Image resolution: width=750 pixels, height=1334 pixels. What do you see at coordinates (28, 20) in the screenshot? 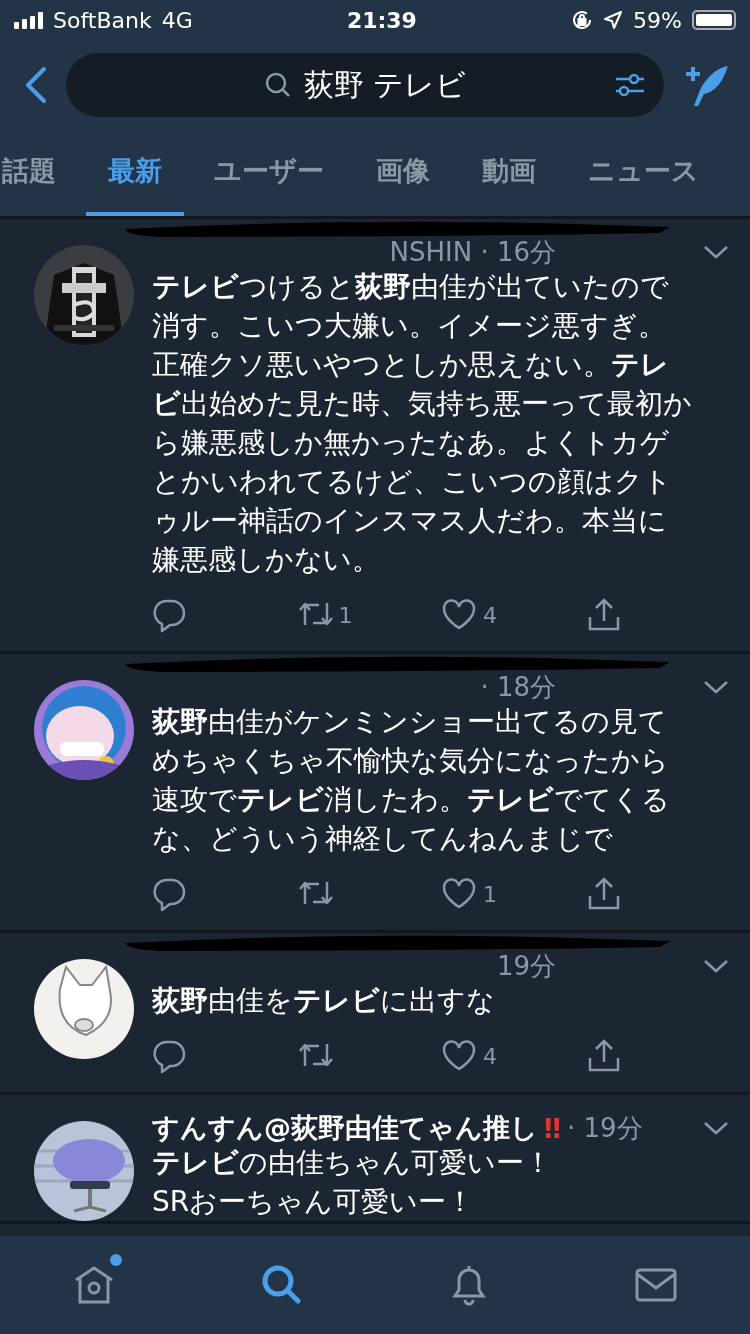
I see `signal-icon` at bounding box center [28, 20].